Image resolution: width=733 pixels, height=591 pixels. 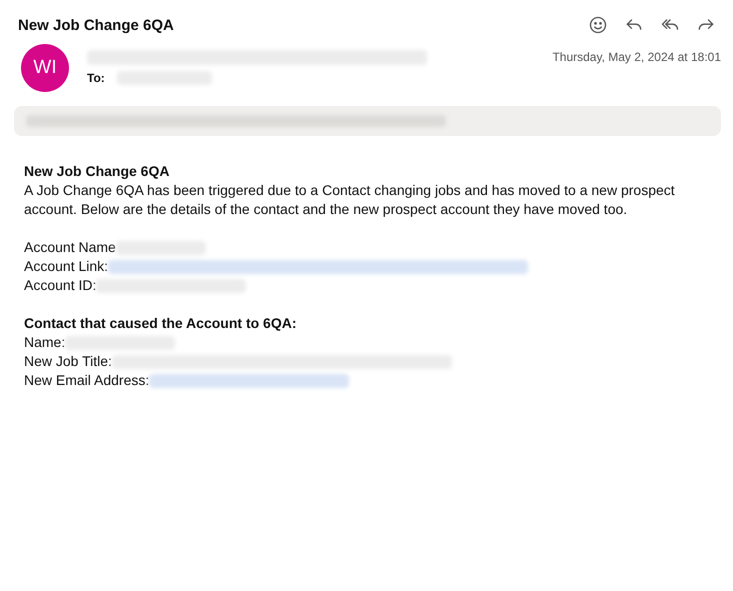 What do you see at coordinates (97, 171) in the screenshot?
I see `body-heading: New Job Change 6QA` at bounding box center [97, 171].